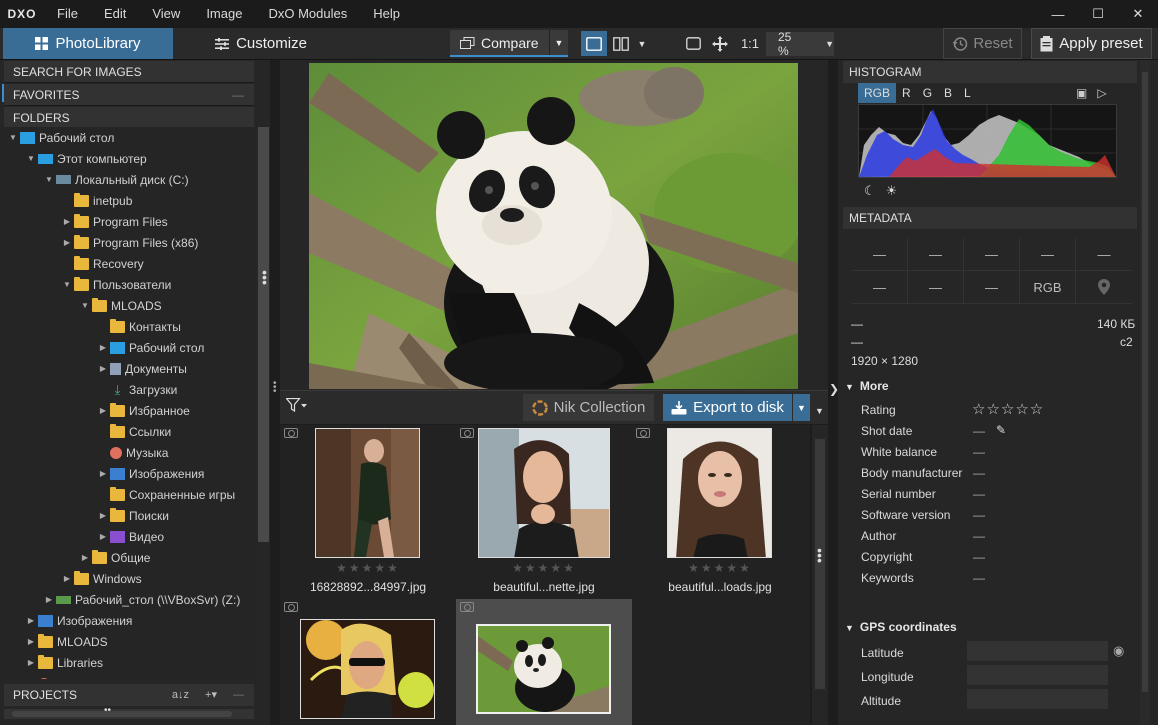 This screenshot has width=1158, height=725. I want to click on left-horizontal-scroll-thumb, so click(122, 714).